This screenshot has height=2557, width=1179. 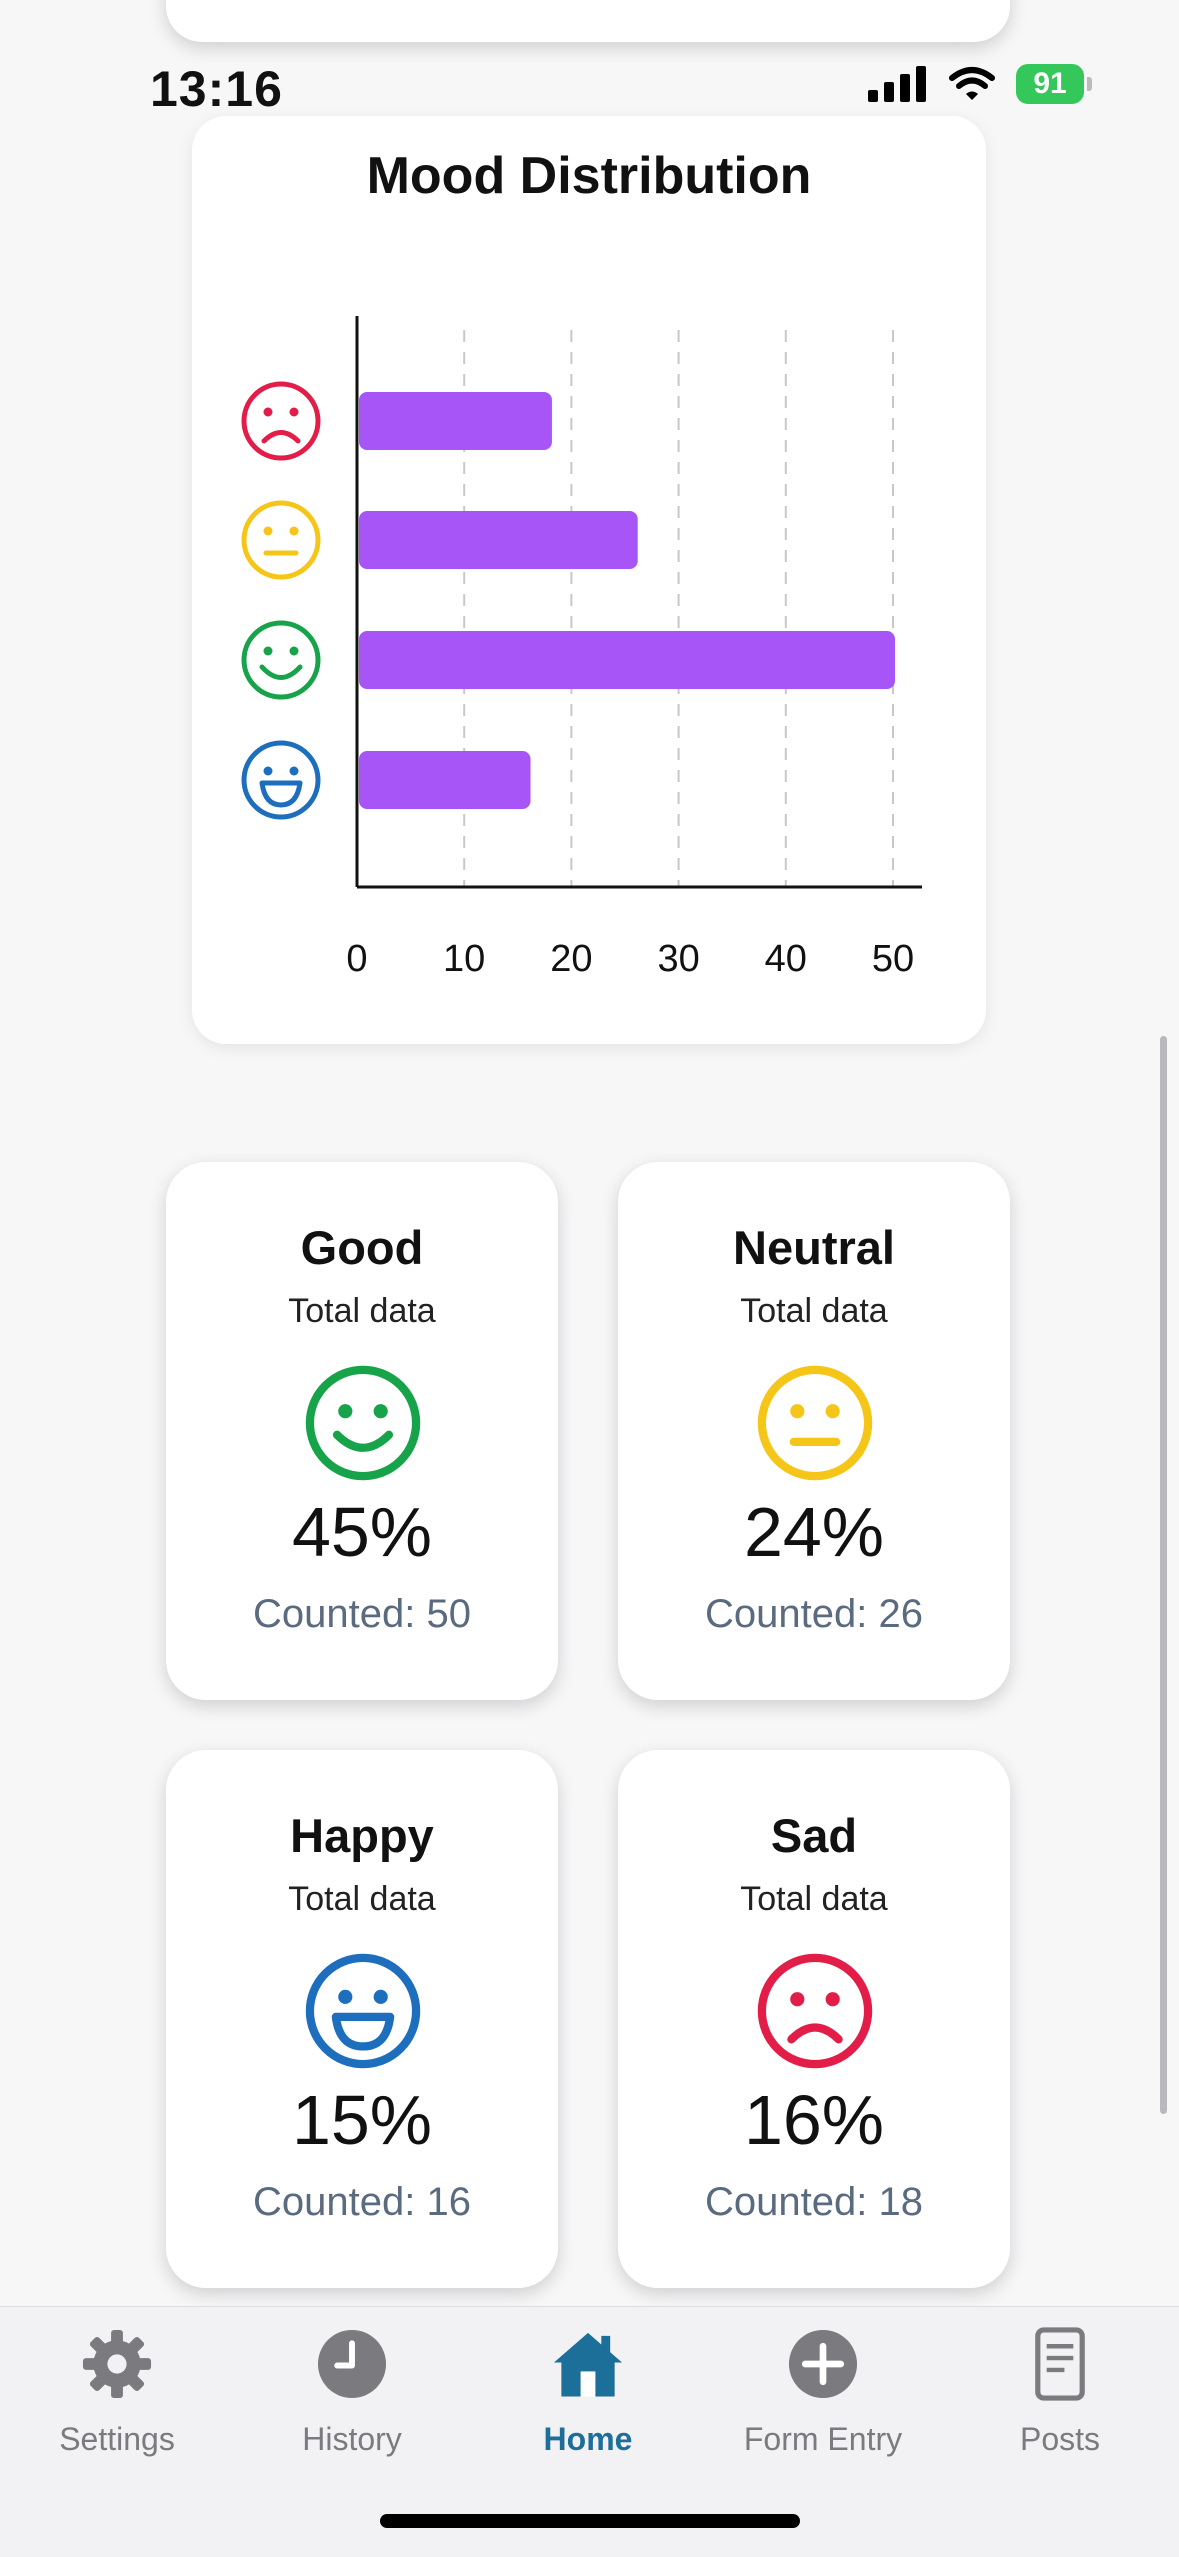 What do you see at coordinates (588, 2402) in the screenshot?
I see `tab-home: Home` at bounding box center [588, 2402].